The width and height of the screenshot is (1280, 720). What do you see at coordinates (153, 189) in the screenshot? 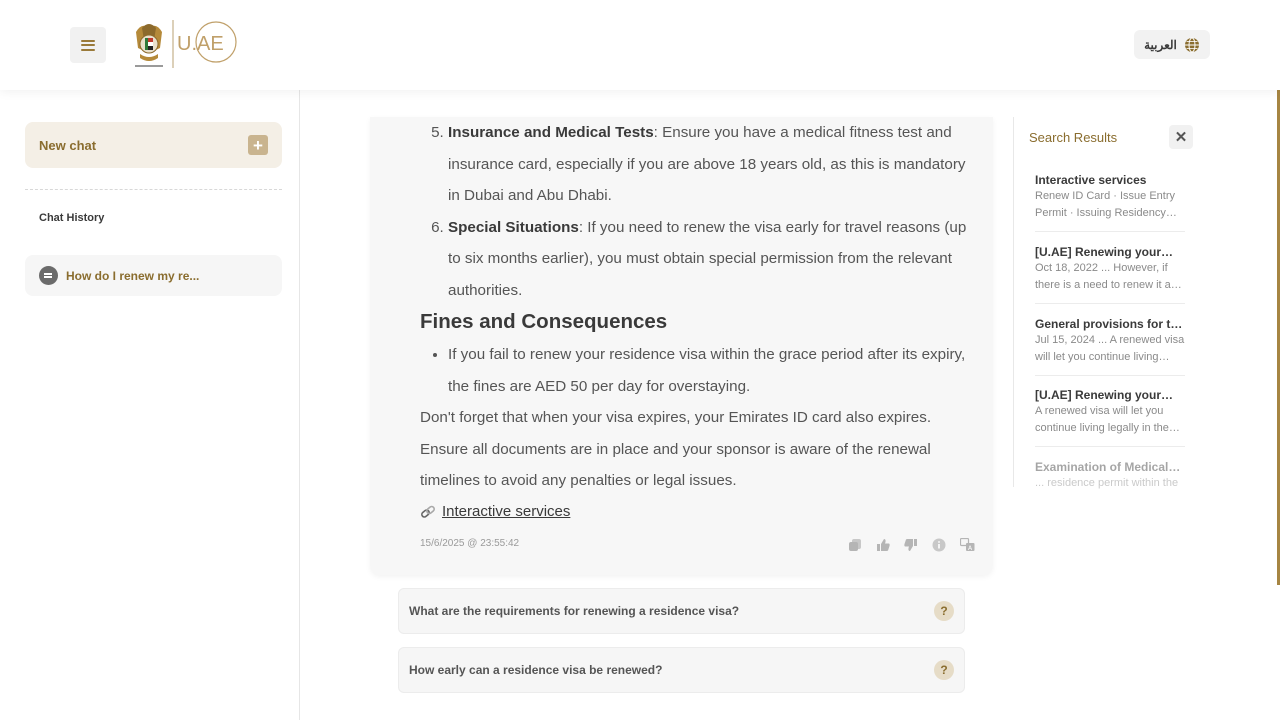
I see `sidebar-divider` at bounding box center [153, 189].